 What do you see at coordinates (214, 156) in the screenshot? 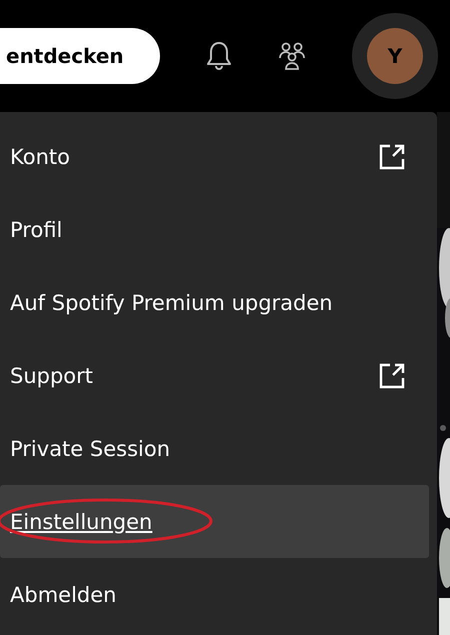
I see `menu-item: Konto` at bounding box center [214, 156].